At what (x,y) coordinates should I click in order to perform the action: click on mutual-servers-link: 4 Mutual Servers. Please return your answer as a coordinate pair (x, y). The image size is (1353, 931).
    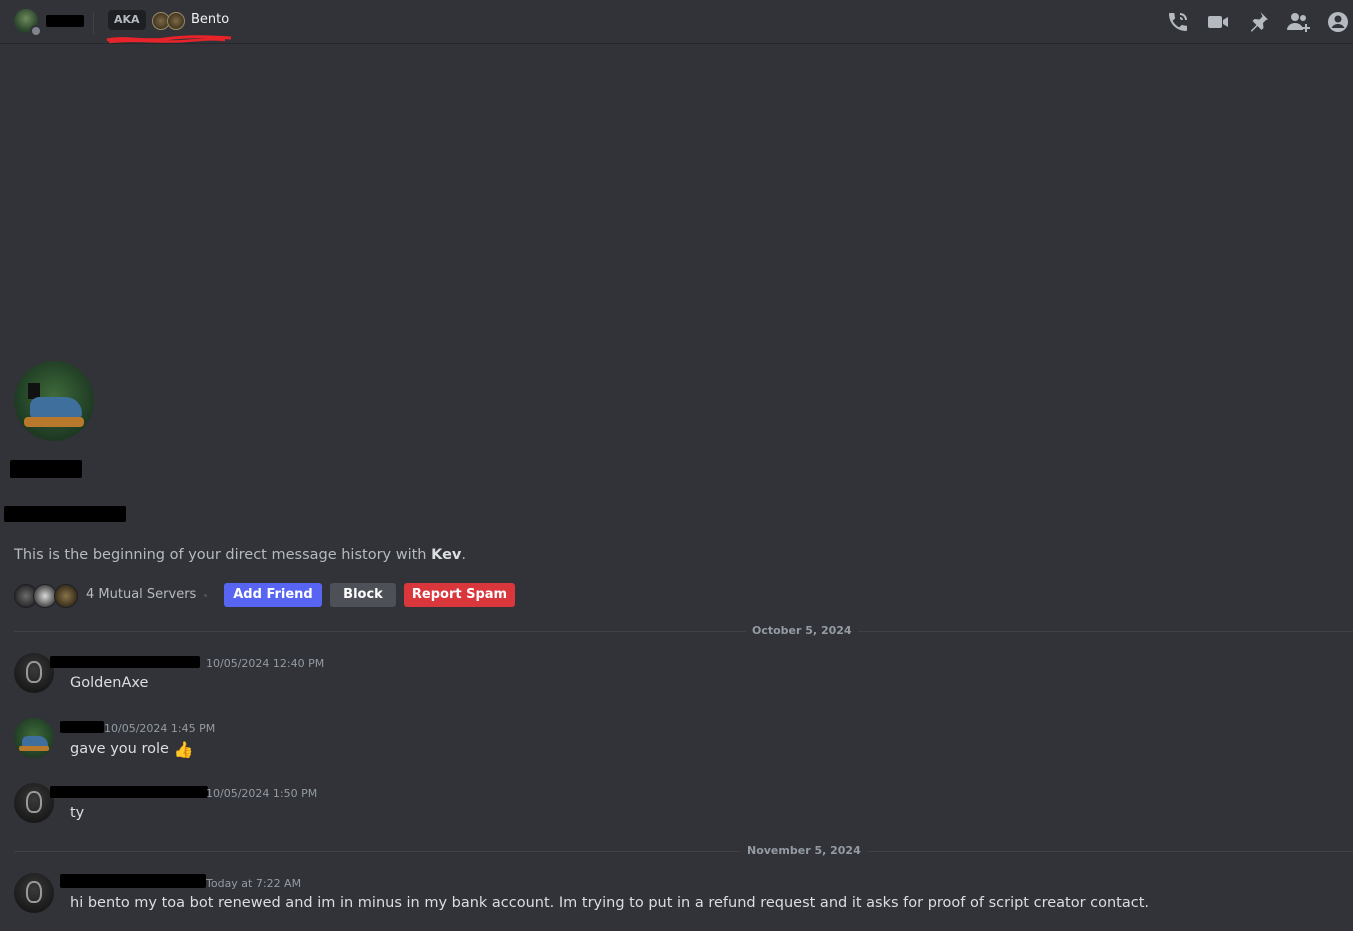
    Looking at the image, I should click on (141, 594).